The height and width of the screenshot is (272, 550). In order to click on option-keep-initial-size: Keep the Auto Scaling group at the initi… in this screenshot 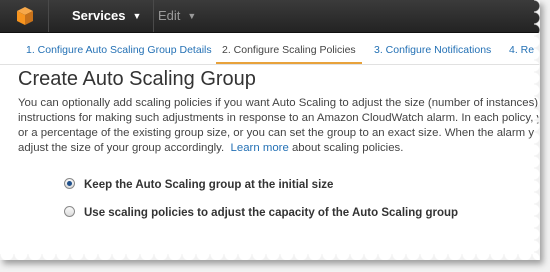, I will do `click(198, 186)`.